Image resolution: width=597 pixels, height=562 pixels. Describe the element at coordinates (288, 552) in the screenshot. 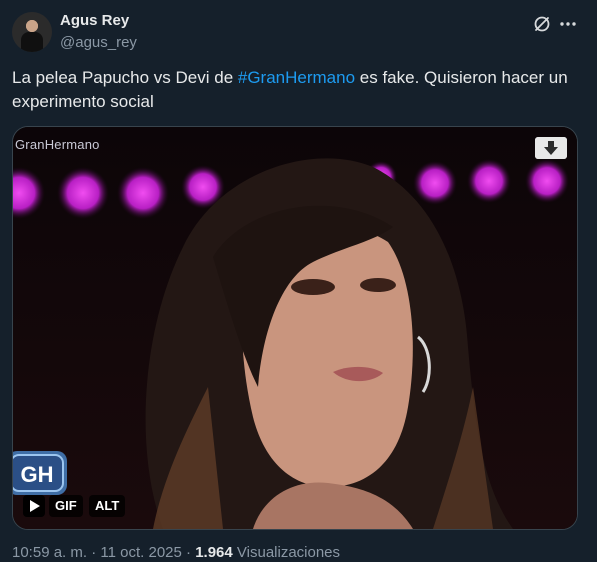

I see `views-label: Visualizaciones` at that location.